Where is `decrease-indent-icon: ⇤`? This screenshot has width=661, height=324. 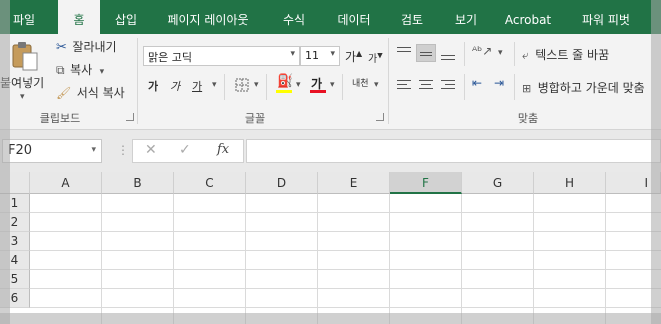 decrease-indent-icon: ⇤ is located at coordinates (477, 83).